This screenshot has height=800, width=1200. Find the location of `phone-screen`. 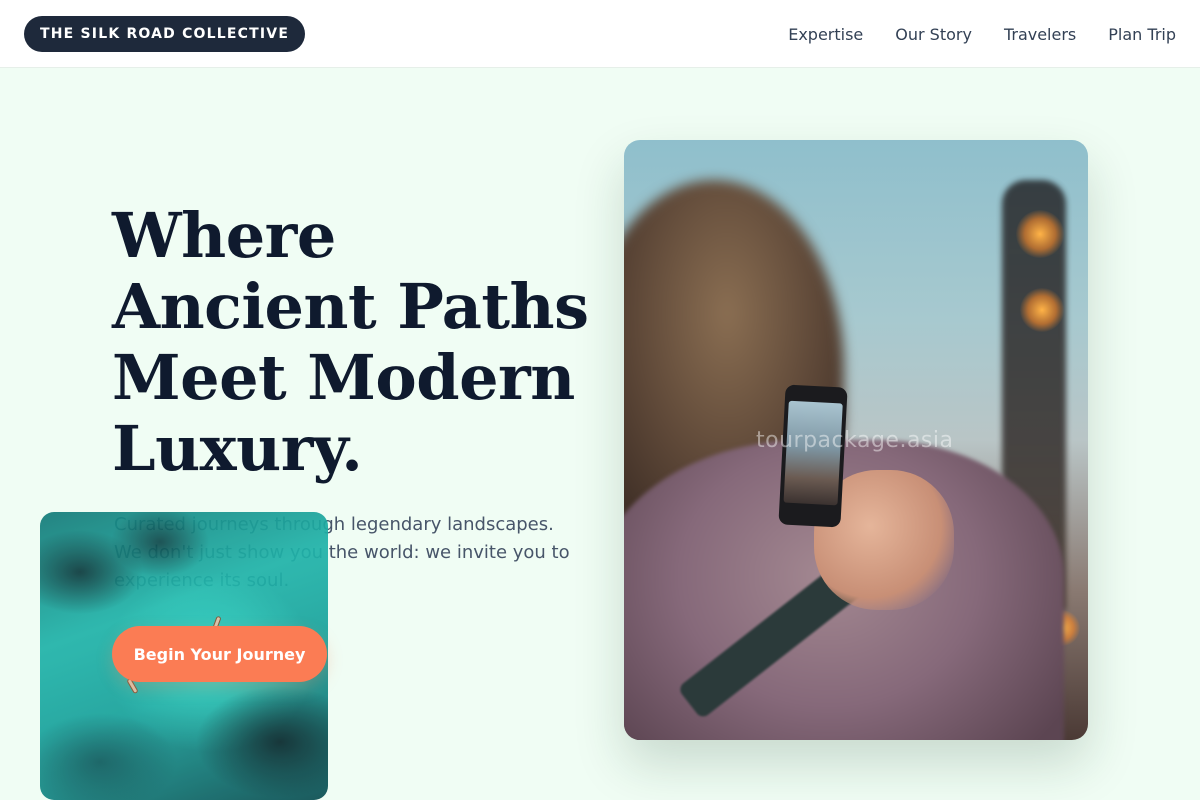

phone-screen is located at coordinates (813, 453).